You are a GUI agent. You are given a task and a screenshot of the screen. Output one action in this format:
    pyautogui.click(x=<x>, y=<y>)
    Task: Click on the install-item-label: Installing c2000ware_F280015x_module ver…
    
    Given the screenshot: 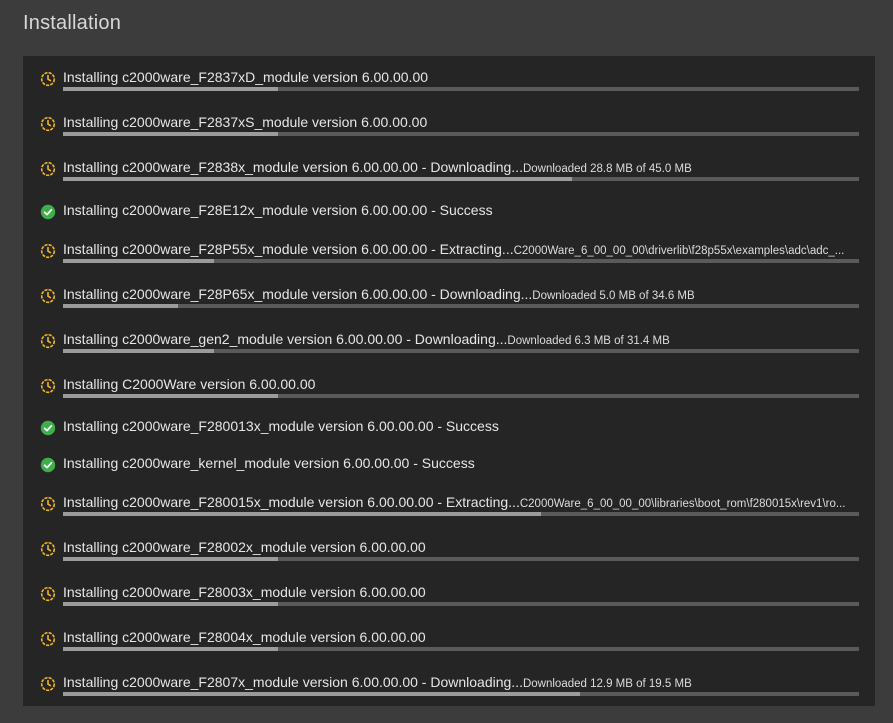 What is the action you would take?
    pyautogui.click(x=461, y=503)
    